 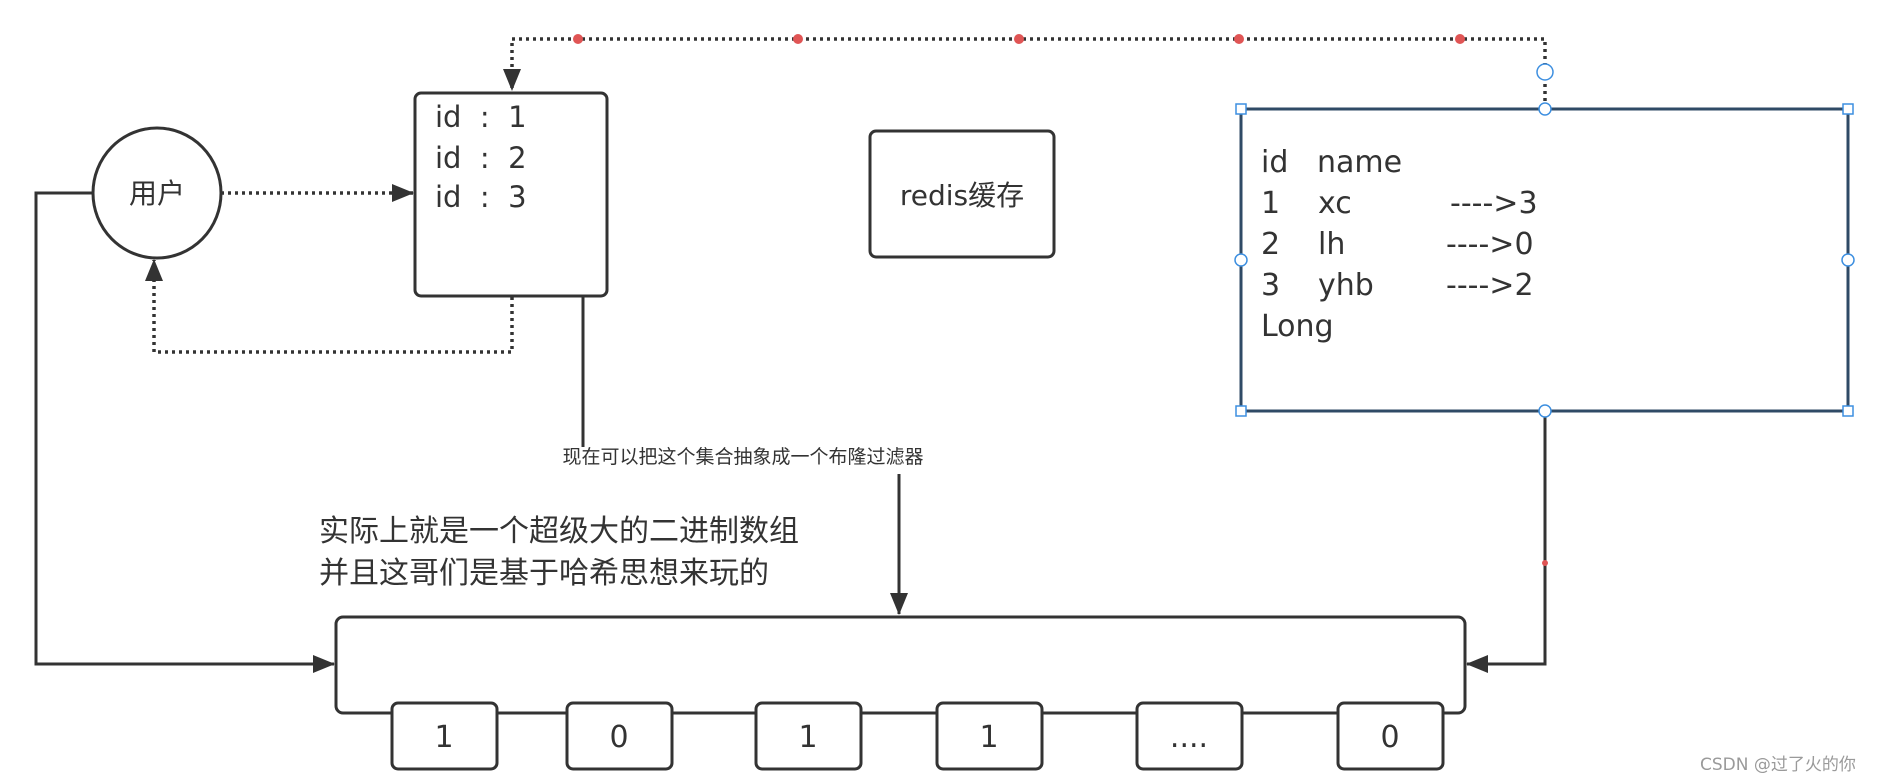 I want to click on redis-cache-node: redis缓存, so click(x=962, y=194).